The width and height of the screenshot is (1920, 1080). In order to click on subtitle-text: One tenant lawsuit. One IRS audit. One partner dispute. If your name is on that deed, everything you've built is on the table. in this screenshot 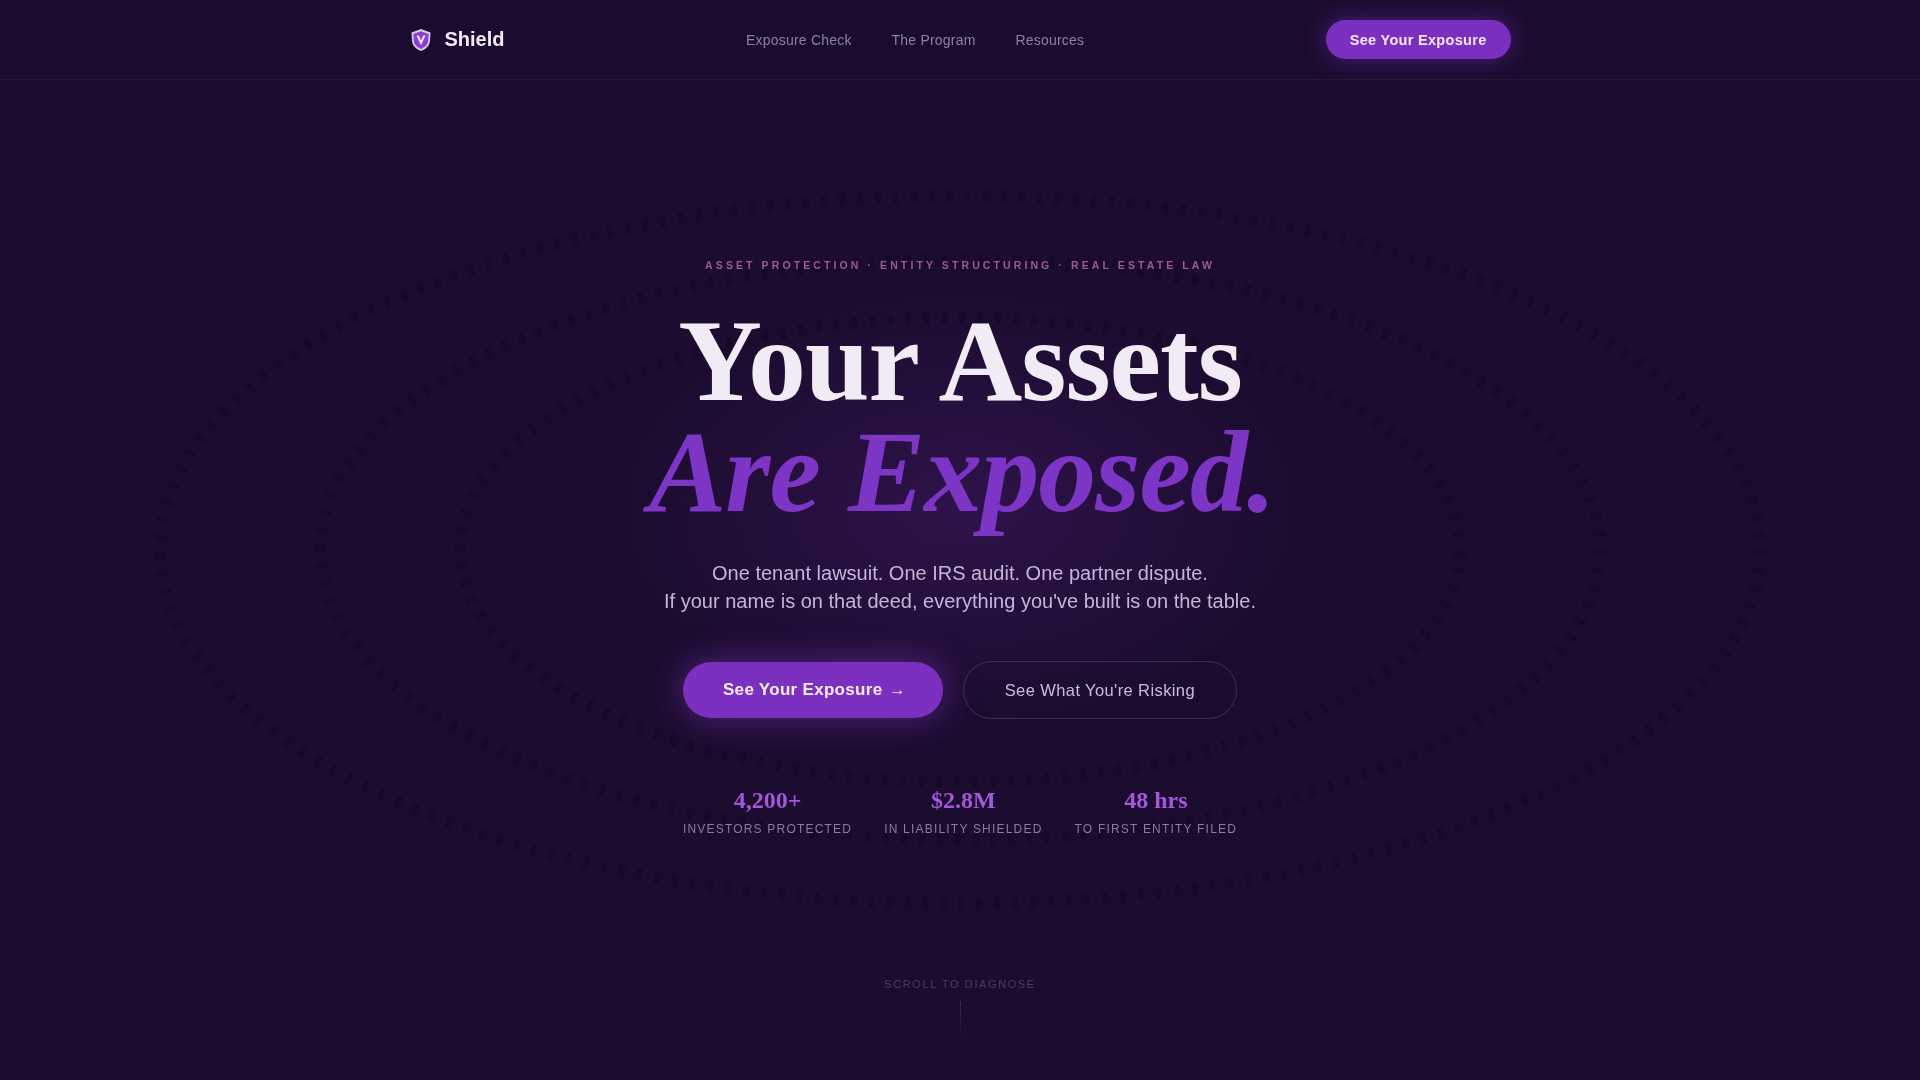, I will do `click(960, 587)`.